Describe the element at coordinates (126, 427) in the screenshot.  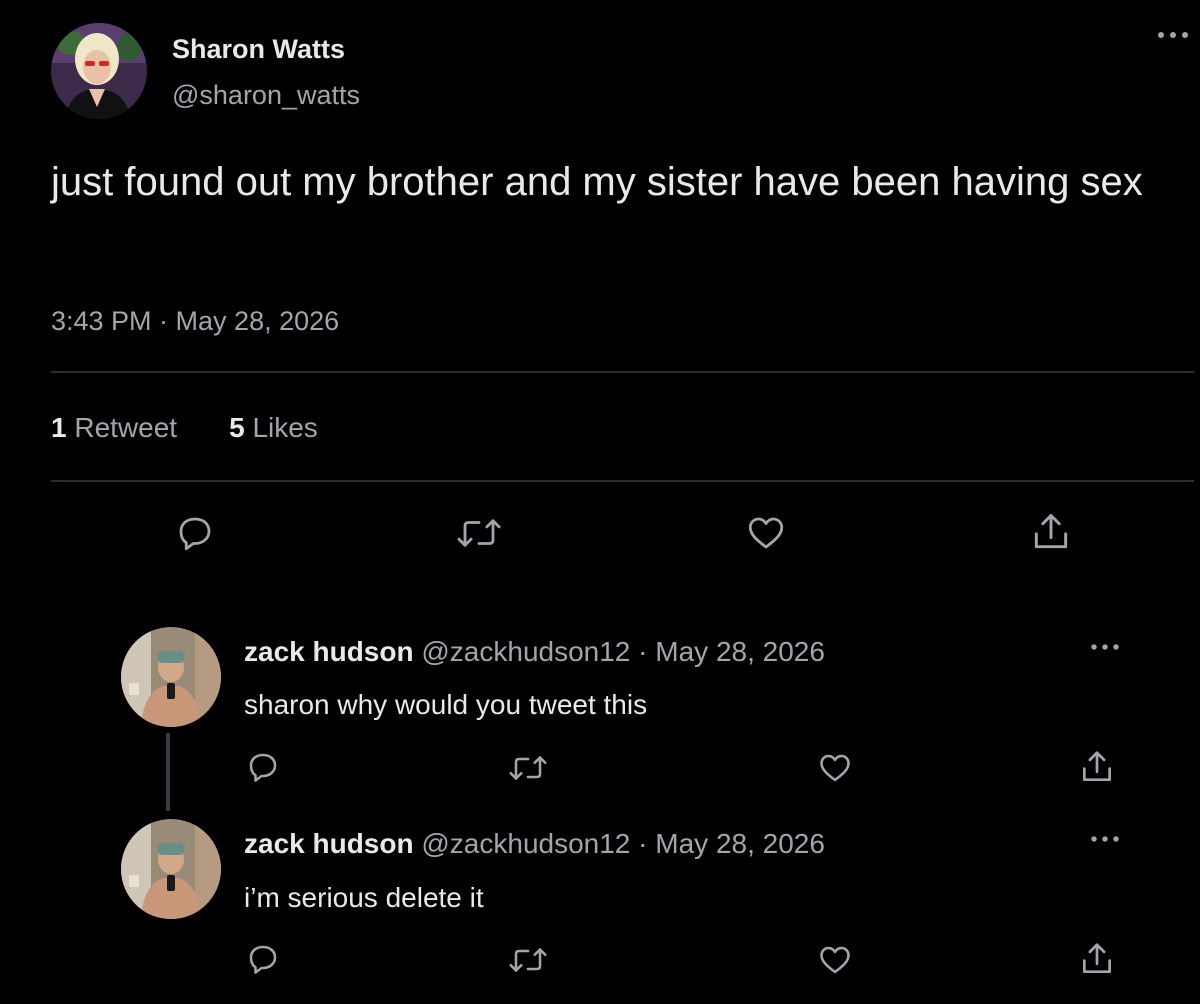
I see `retweet-label: Retweet` at that location.